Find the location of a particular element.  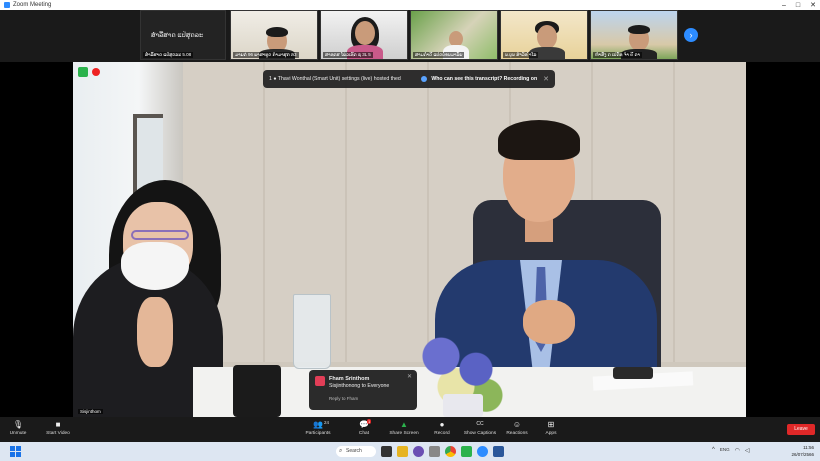

record-icon: ● is located at coordinates (442, 424).